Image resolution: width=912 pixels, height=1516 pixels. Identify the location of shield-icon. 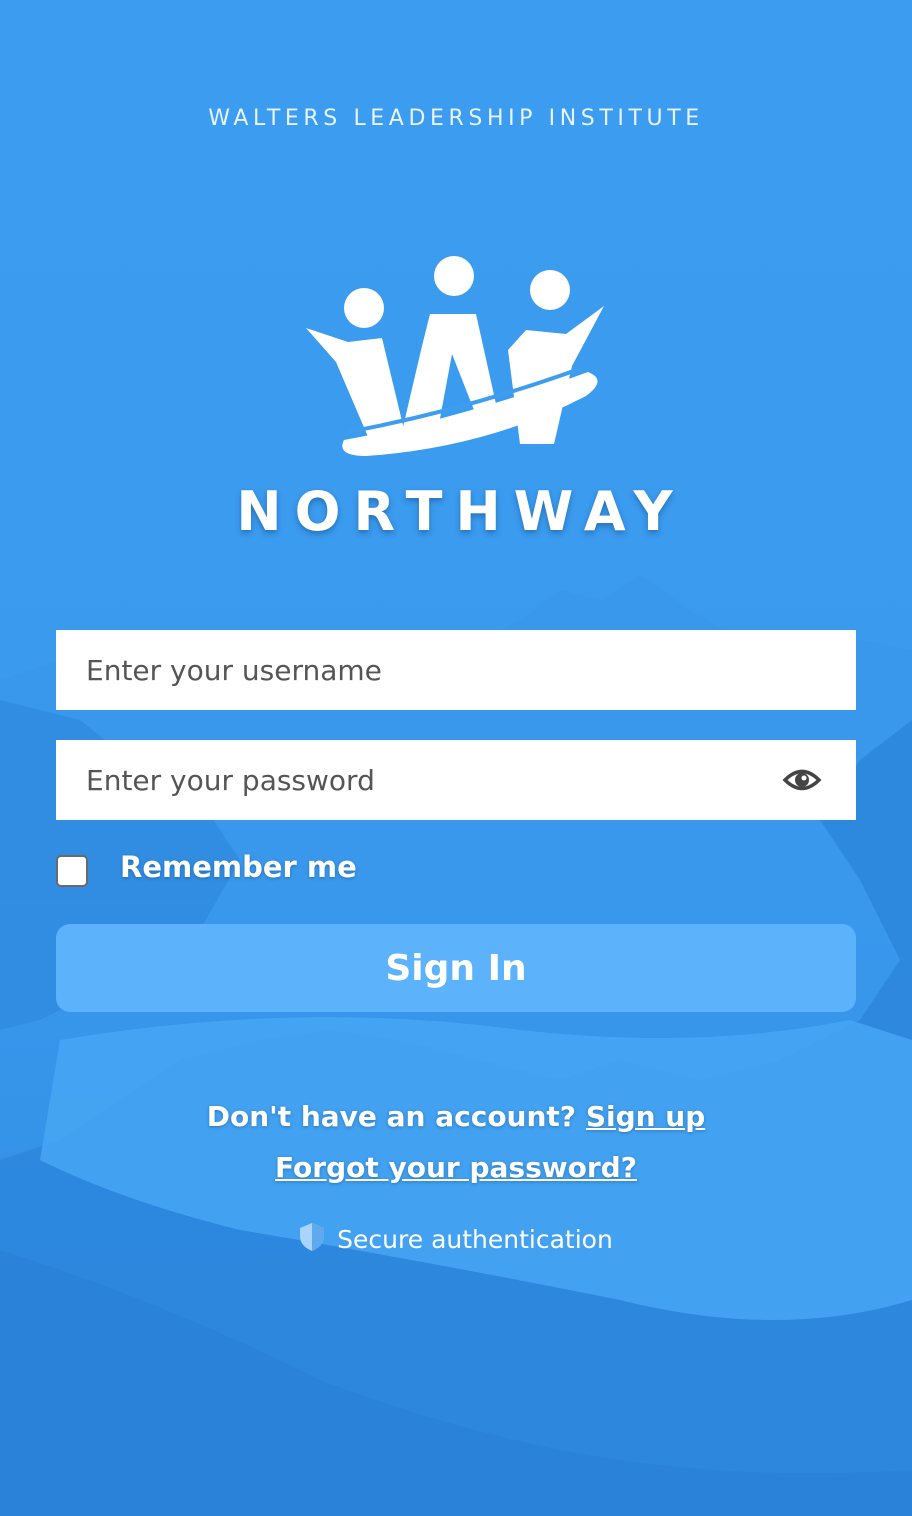
(312, 1237).